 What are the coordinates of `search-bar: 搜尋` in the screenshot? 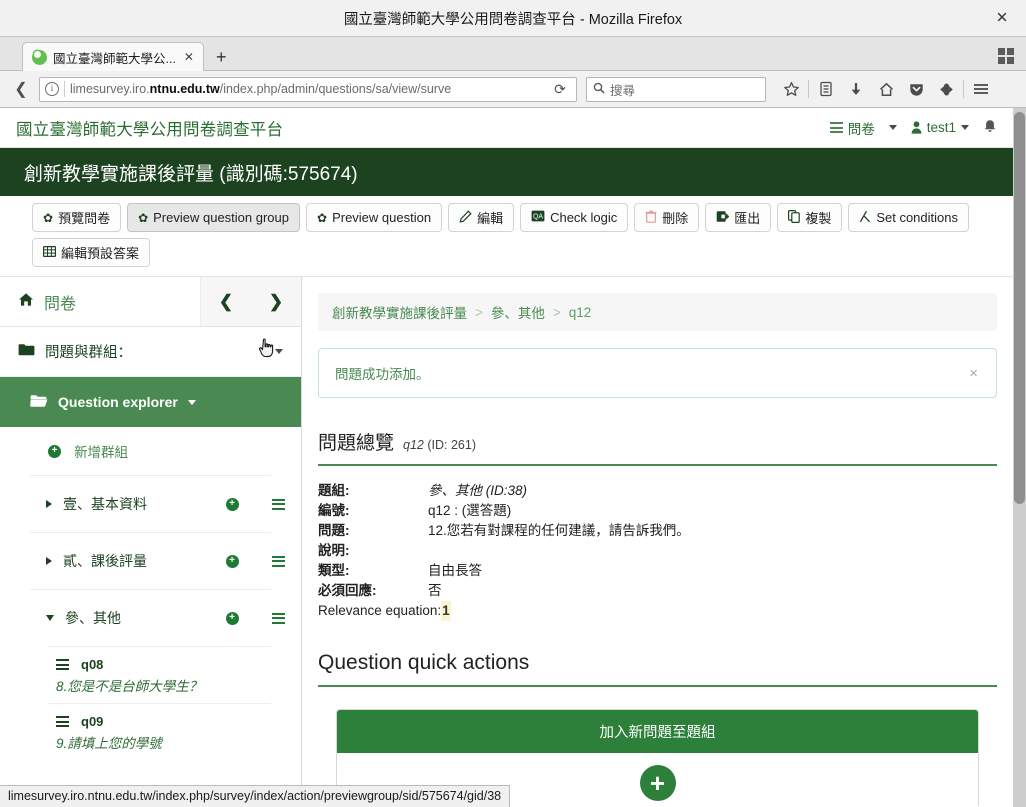 It's located at (676, 89).